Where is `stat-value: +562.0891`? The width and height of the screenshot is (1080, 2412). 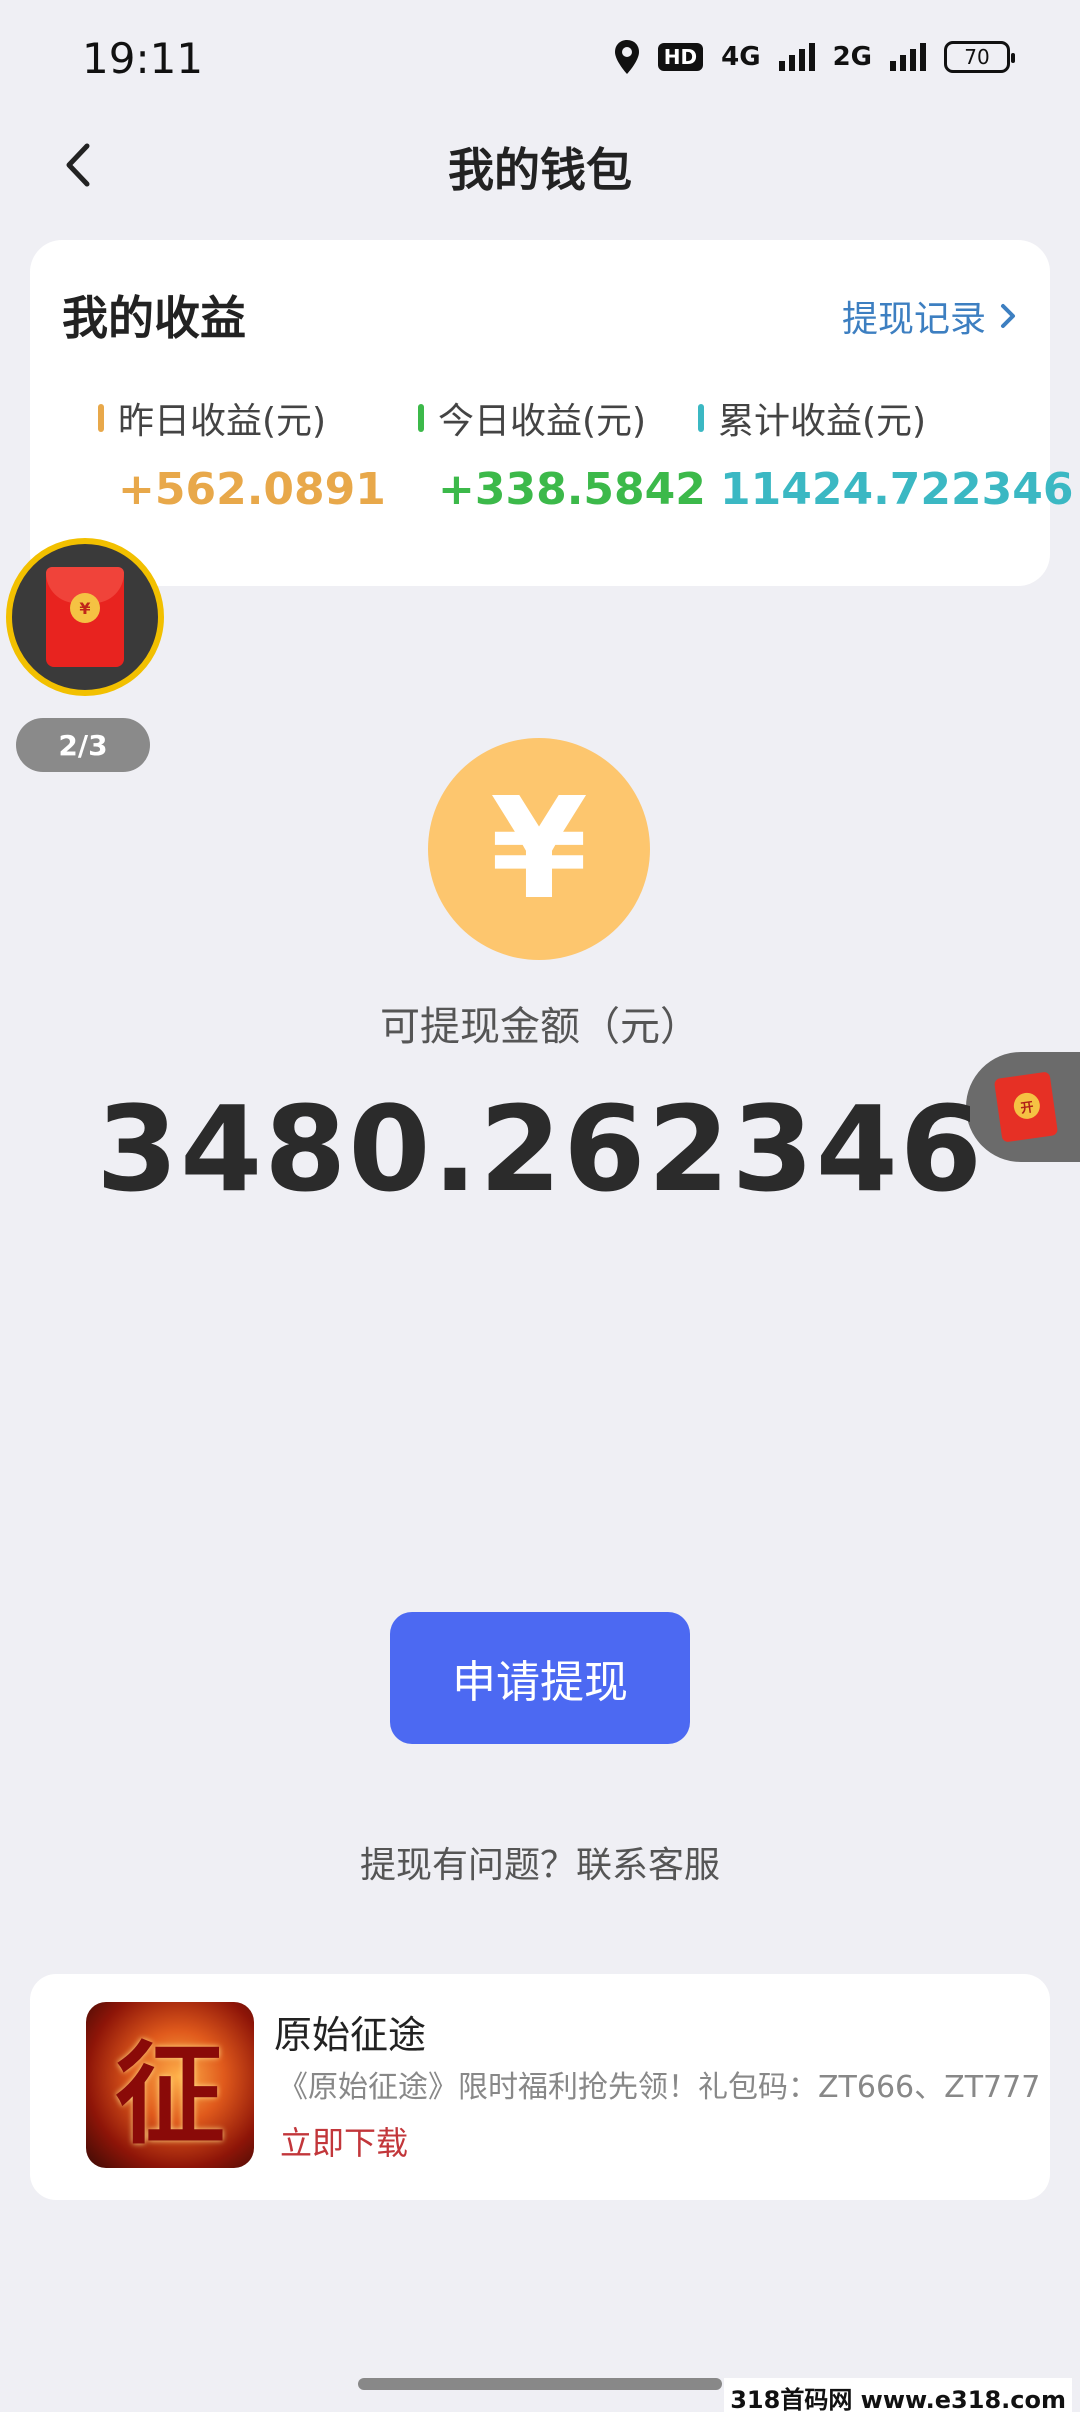
stat-value: +562.0891 is located at coordinates (252, 489).